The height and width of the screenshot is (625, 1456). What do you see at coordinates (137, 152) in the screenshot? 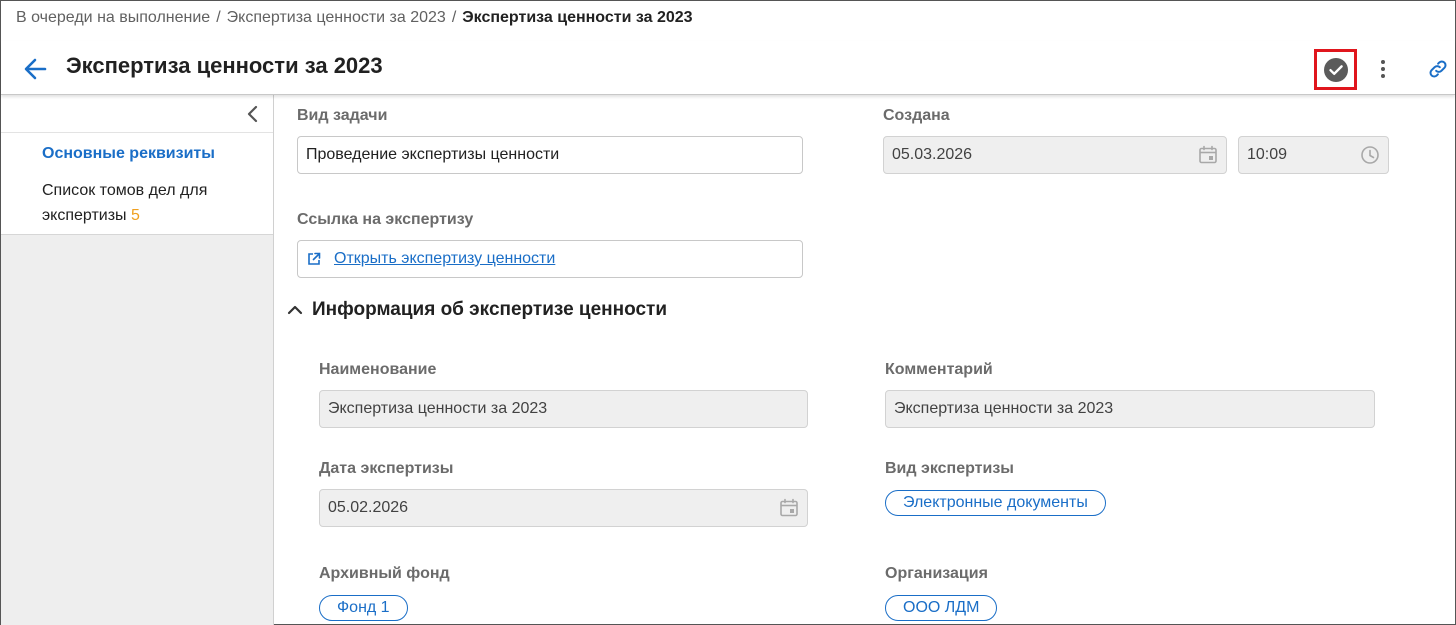
I see `sidebar-item-main-details: Основные реквизиты` at bounding box center [137, 152].